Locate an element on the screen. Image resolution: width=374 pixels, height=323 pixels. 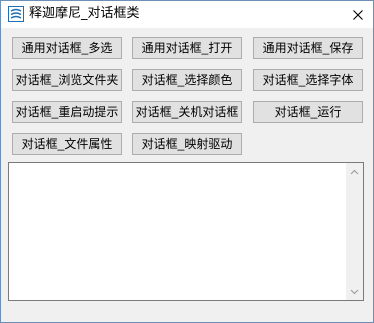
title-bar: 释迦摩尼_对话框类 is located at coordinates (187, 14).